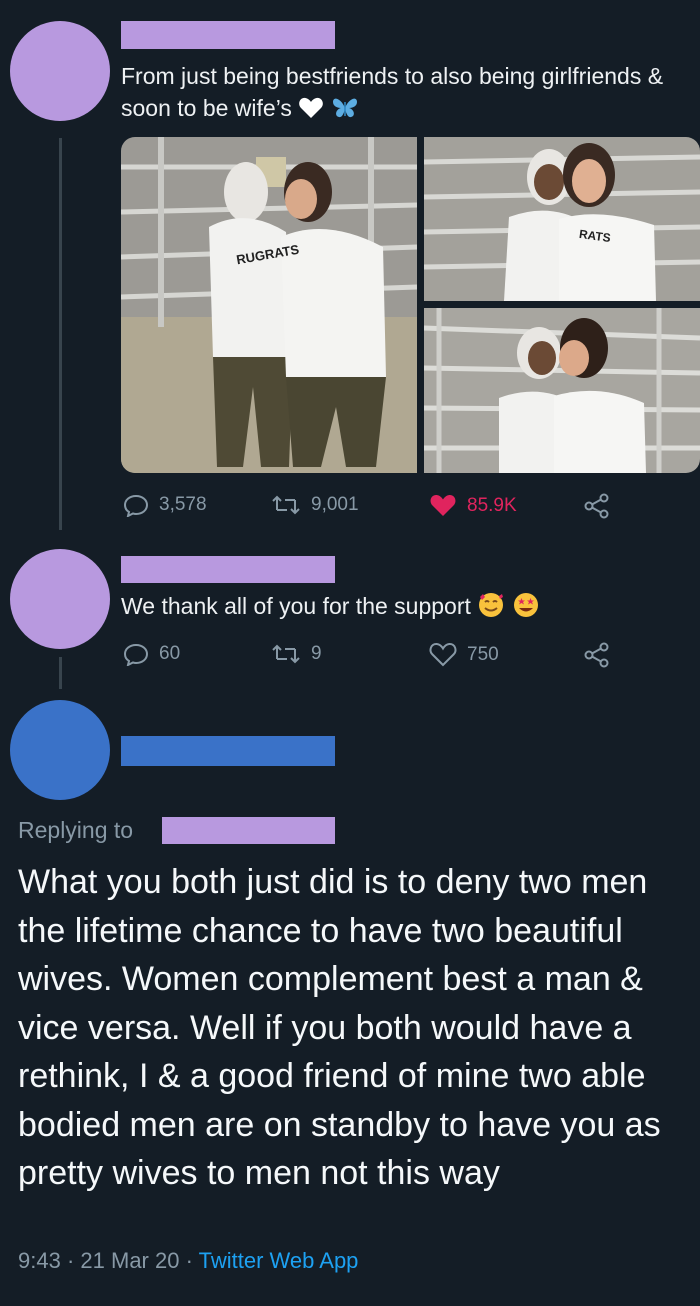 The width and height of the screenshot is (700, 1306). I want to click on like-button: 750, so click(464, 654).